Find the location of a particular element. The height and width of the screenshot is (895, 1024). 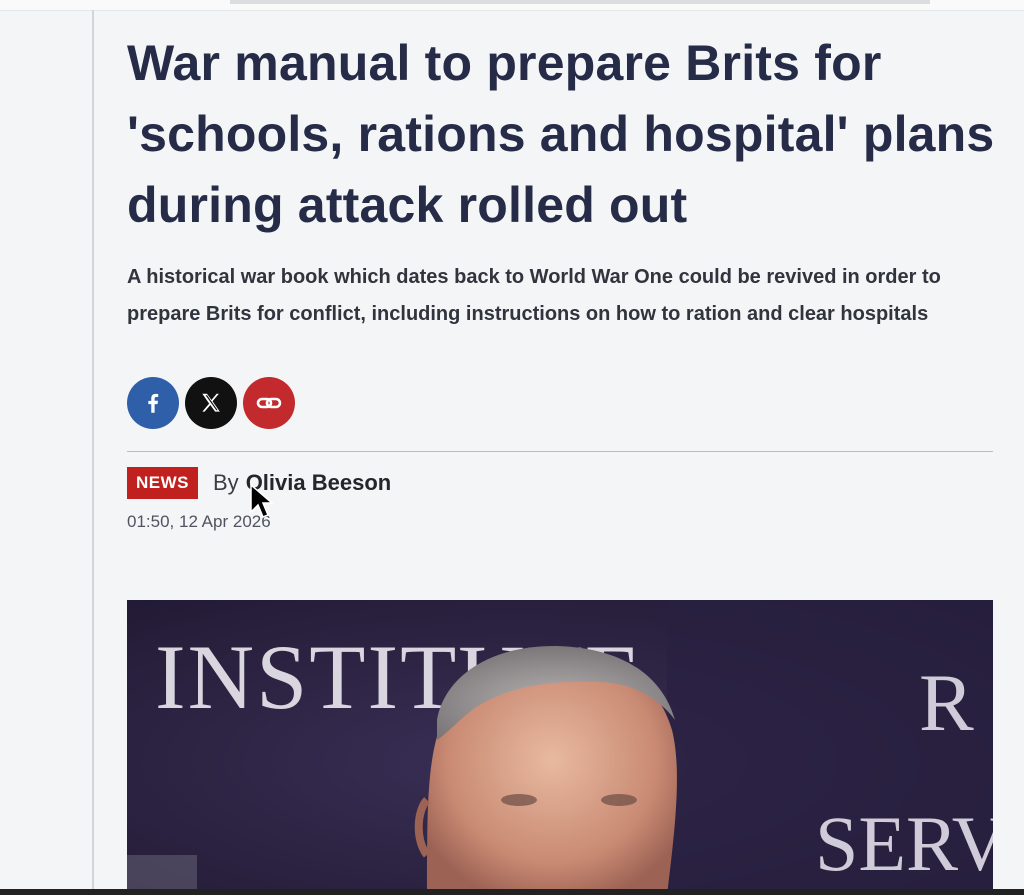

link-icon is located at coordinates (269, 403).